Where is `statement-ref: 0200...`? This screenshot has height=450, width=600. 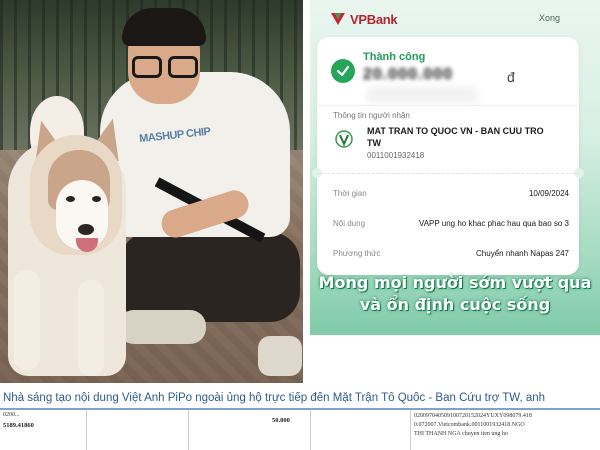 statement-ref: 0200... is located at coordinates (11, 415).